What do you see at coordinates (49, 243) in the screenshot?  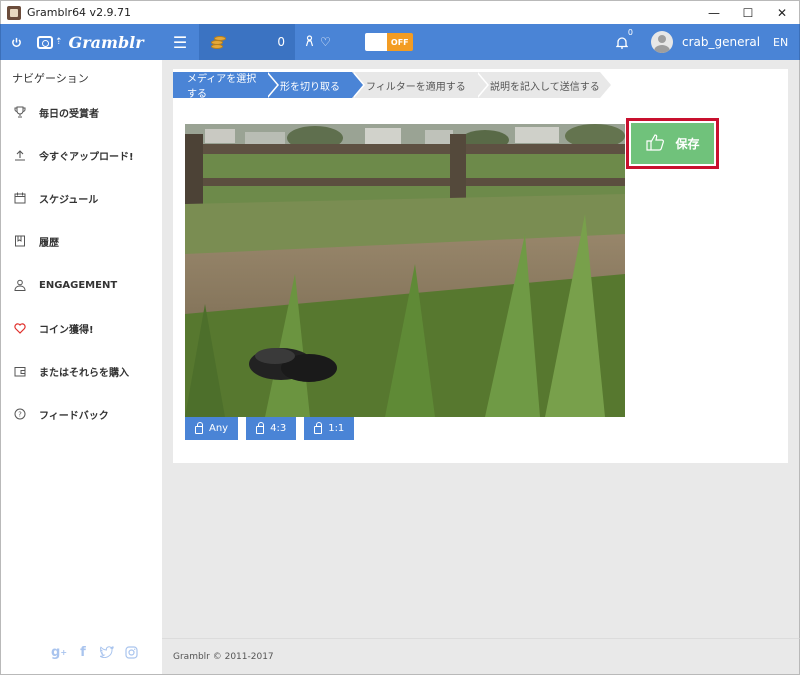 I see `sidebar-item-label: 履歴` at bounding box center [49, 243].